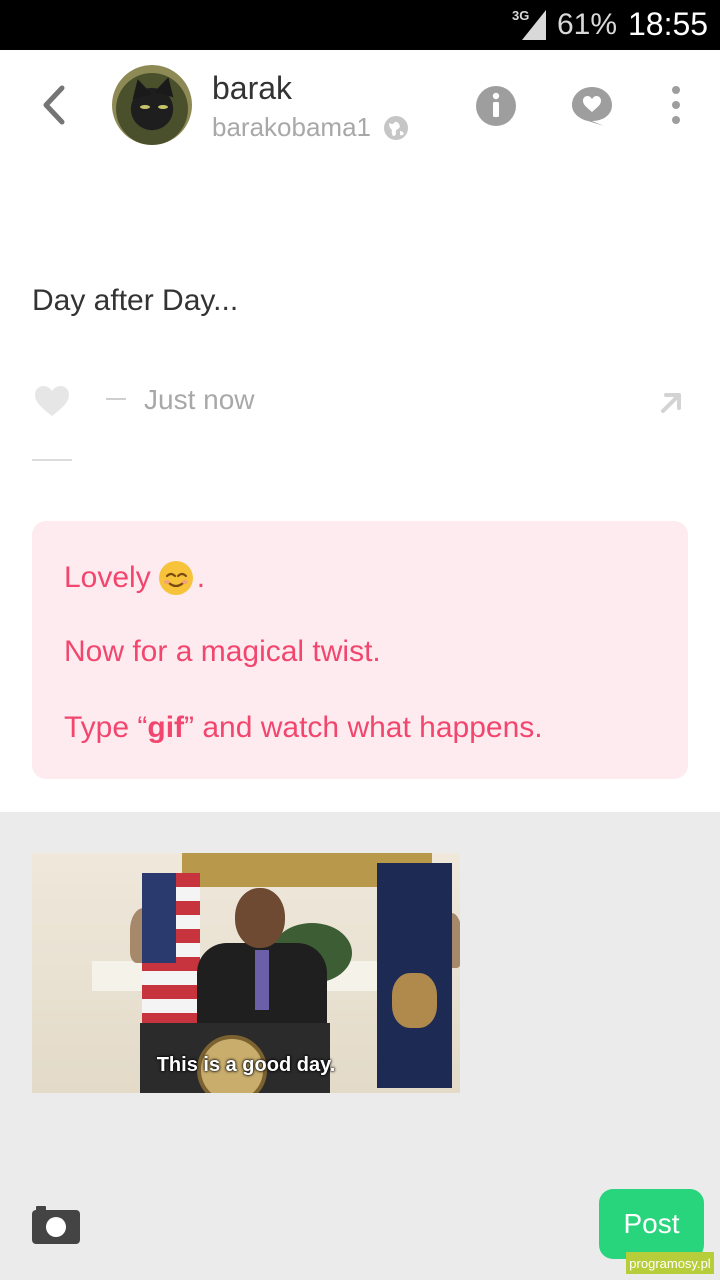 The image size is (720, 1280). What do you see at coordinates (496, 106) in the screenshot?
I see `info-icon` at bounding box center [496, 106].